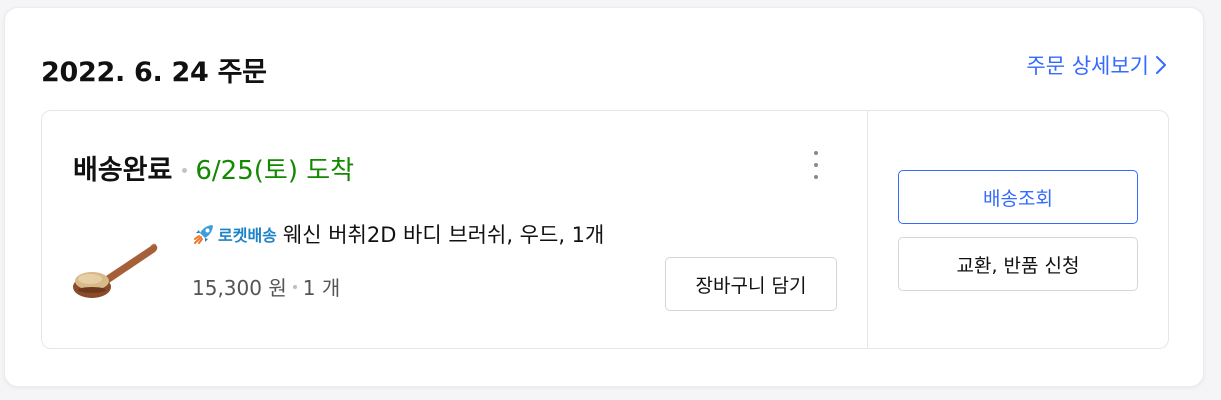 Image resolution: width=1221 pixels, height=400 pixels. What do you see at coordinates (751, 284) in the screenshot?
I see `add-to-cart-button: 장바구니 담기` at bounding box center [751, 284].